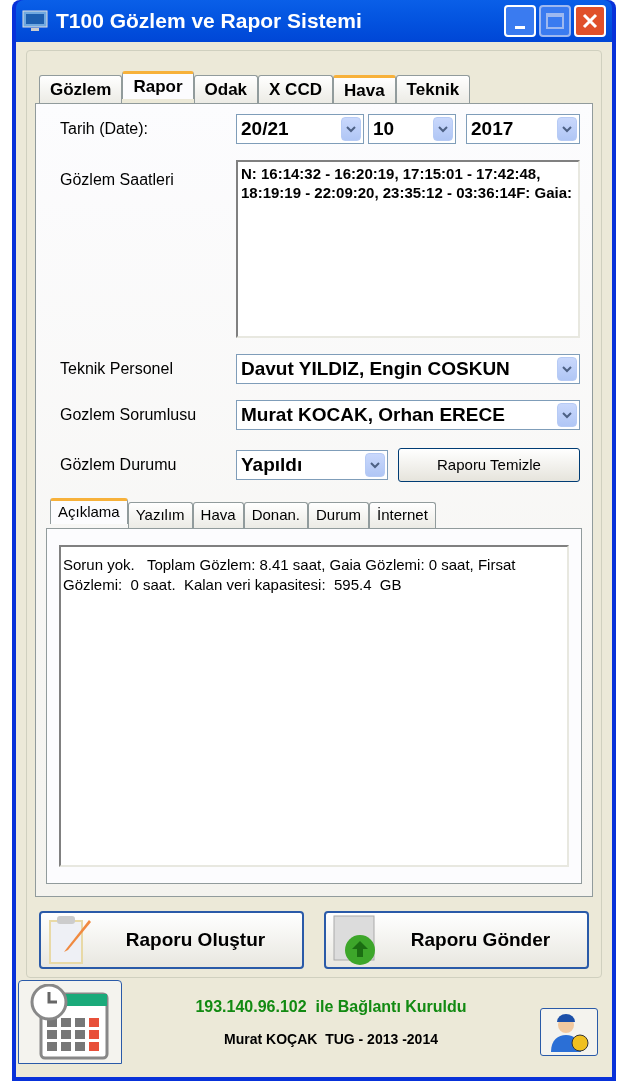 Image resolution: width=624 pixels, height=1081 pixels. I want to click on calendar-clock-button, so click(70, 1022).